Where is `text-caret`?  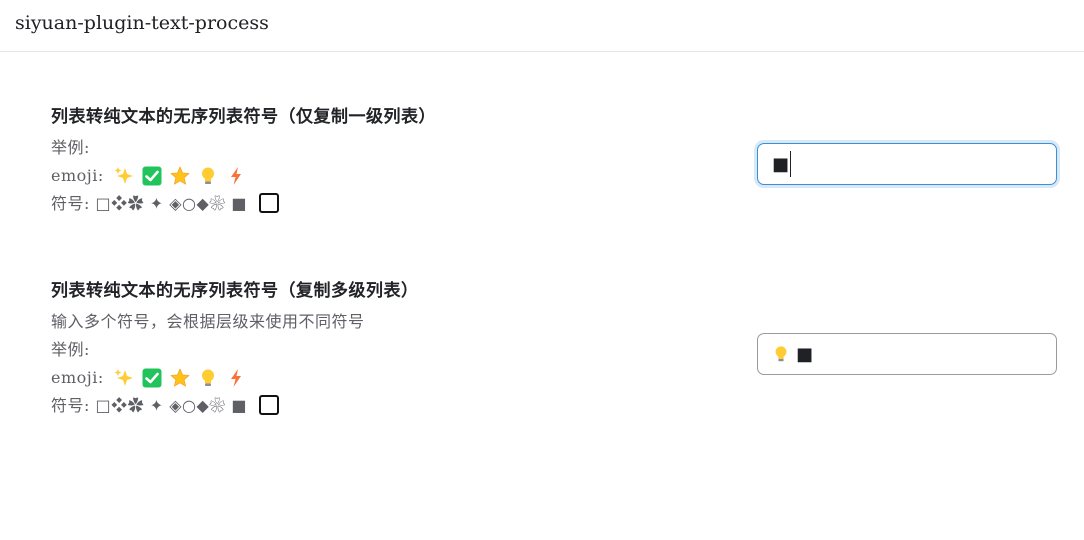
text-caret is located at coordinates (791, 164).